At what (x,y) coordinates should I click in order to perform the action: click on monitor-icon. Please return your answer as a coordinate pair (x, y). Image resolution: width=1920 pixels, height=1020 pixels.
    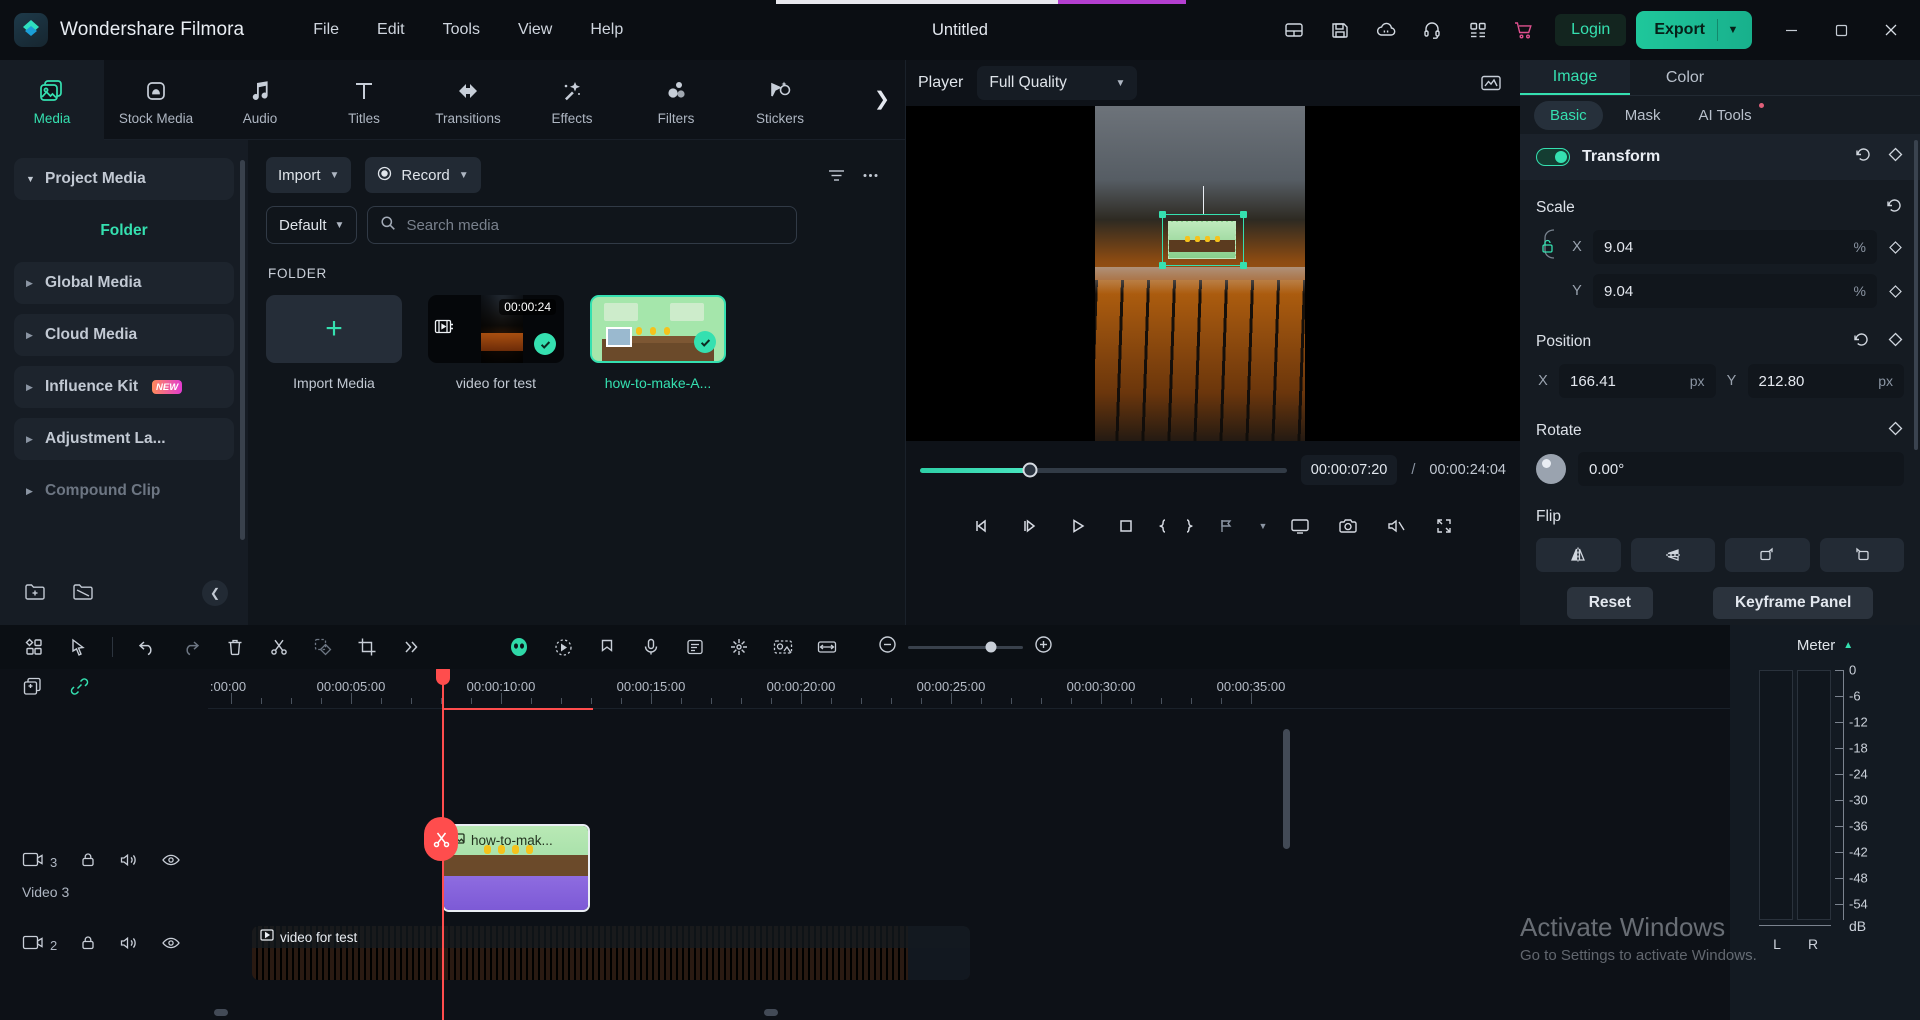
    Looking at the image, I should click on (1300, 526).